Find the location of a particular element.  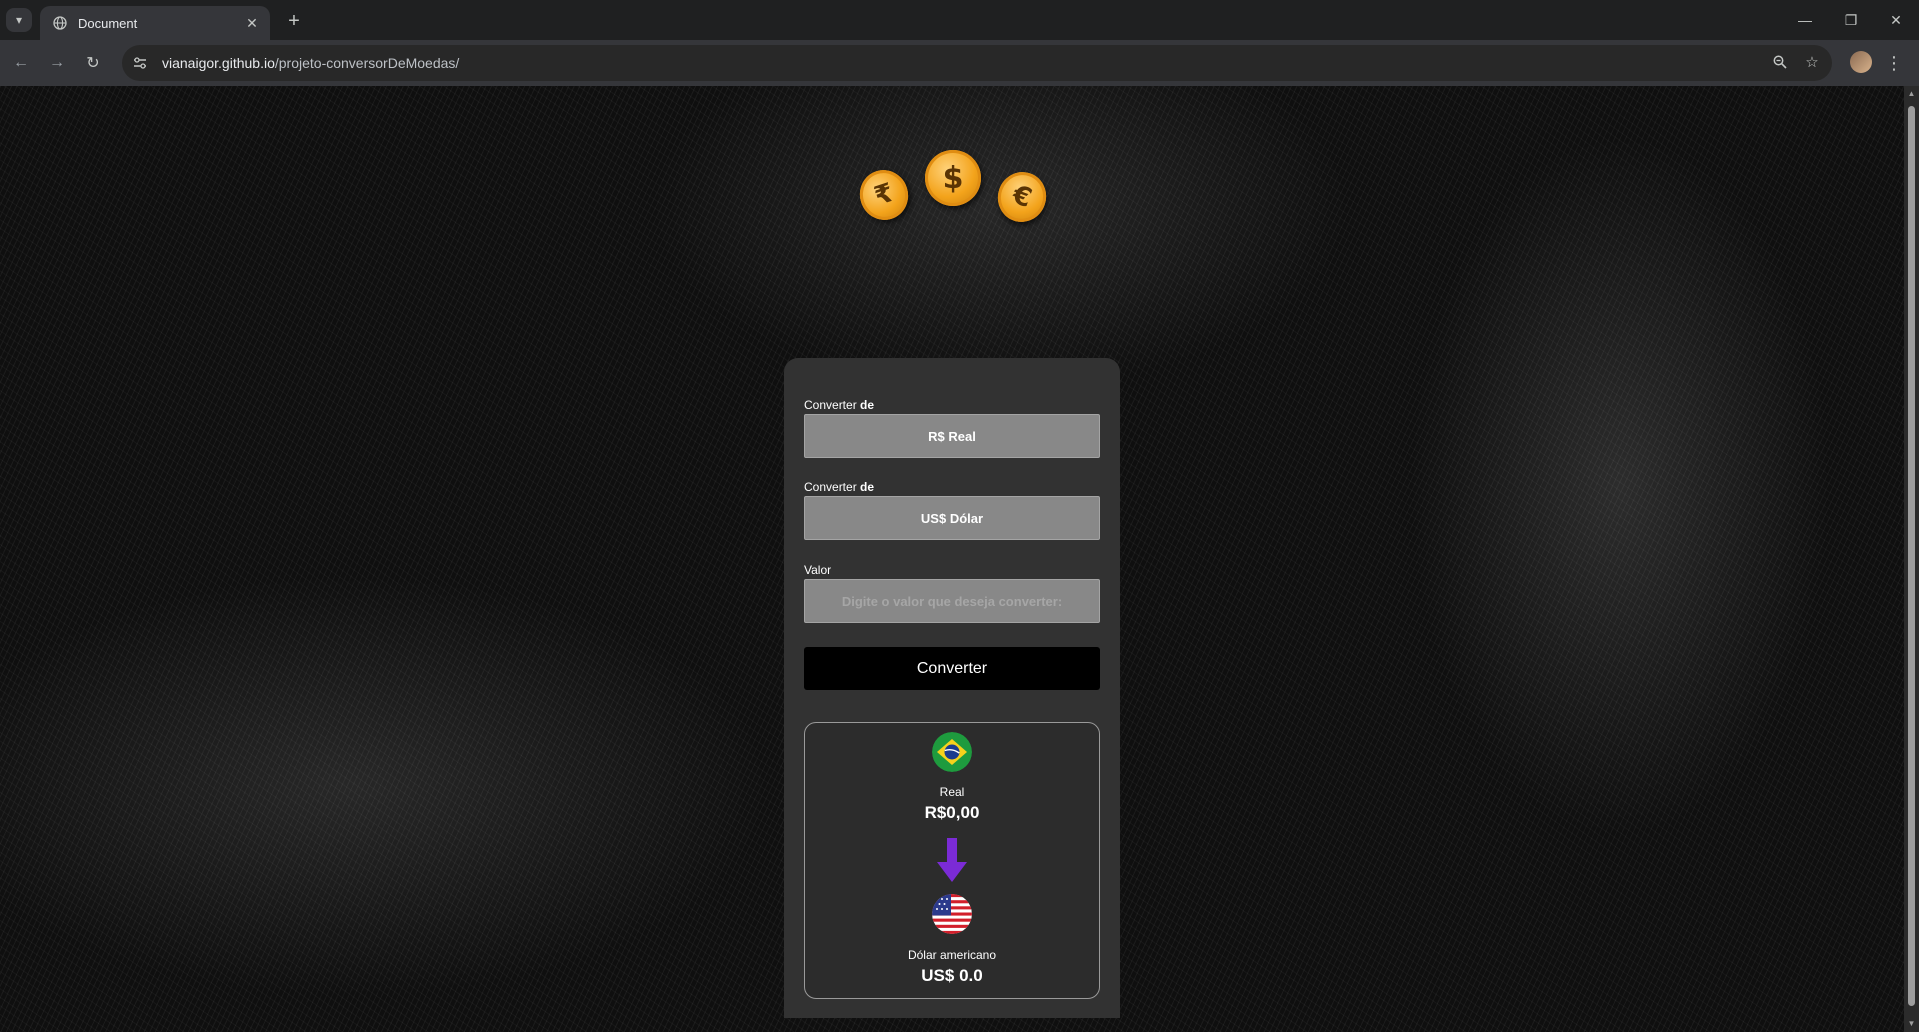

back-arrow-icon: ← is located at coordinates (21, 63).